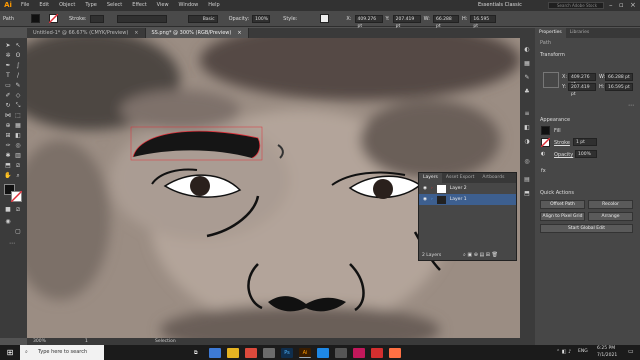 Image resolution: width=640 pixels, height=360 pixels. Describe the element at coordinates (8, 95) in the screenshot. I see `shaper-tool-icon: ✐` at that location.